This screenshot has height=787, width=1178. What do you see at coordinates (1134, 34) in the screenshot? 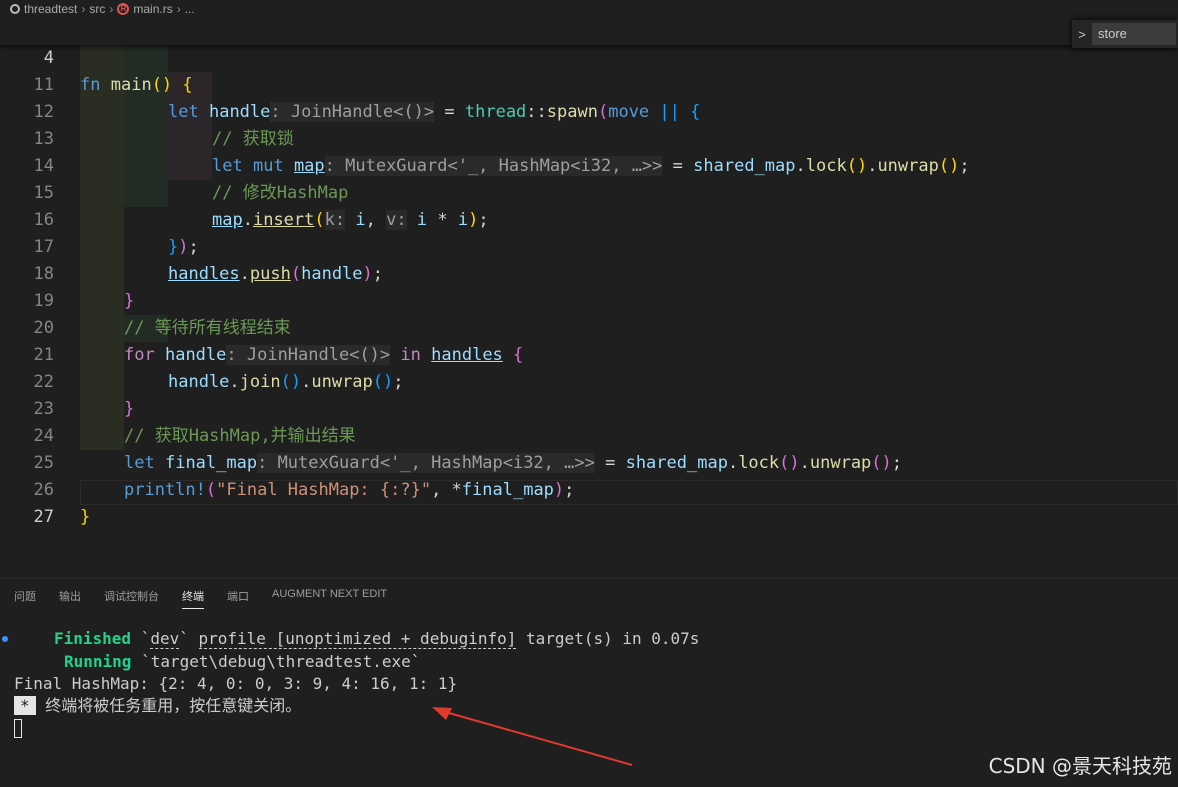
I see `find-input: store` at bounding box center [1134, 34].